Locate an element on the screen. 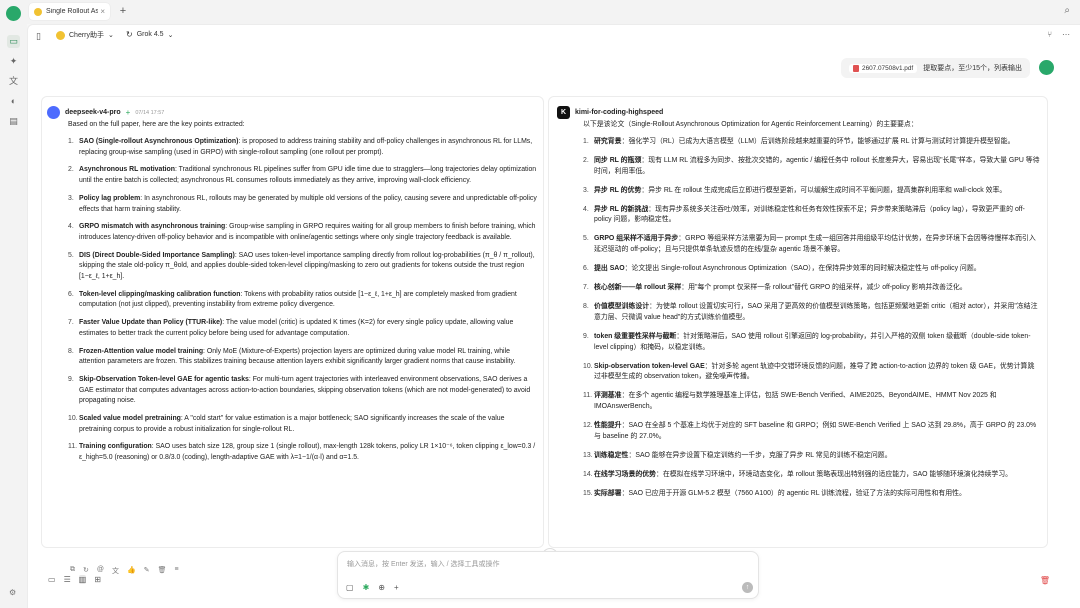  assistant-selector: Cherry助手 ⌄ is located at coordinates (85, 35).